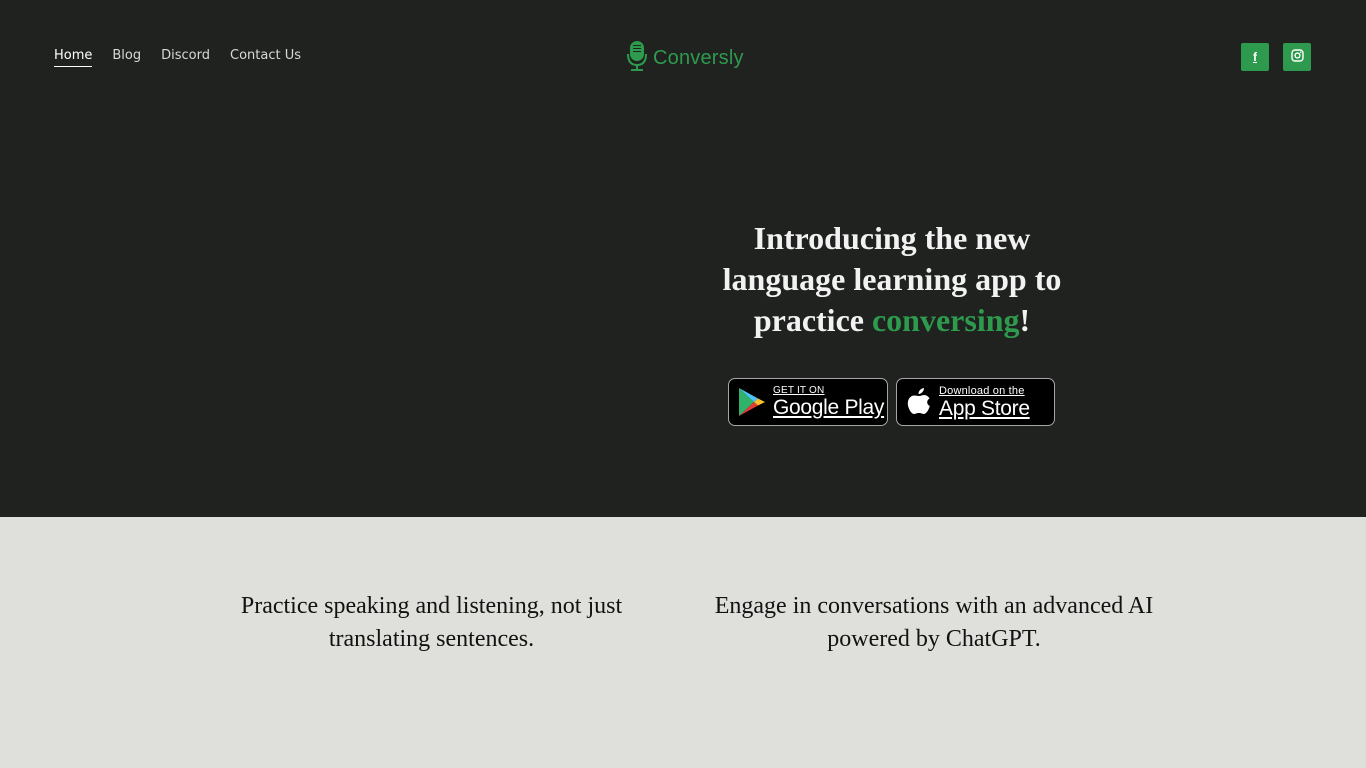 Image resolution: width=1366 pixels, height=768 pixels. What do you see at coordinates (1025, 320) in the screenshot?
I see `headline-suffix: !` at bounding box center [1025, 320].